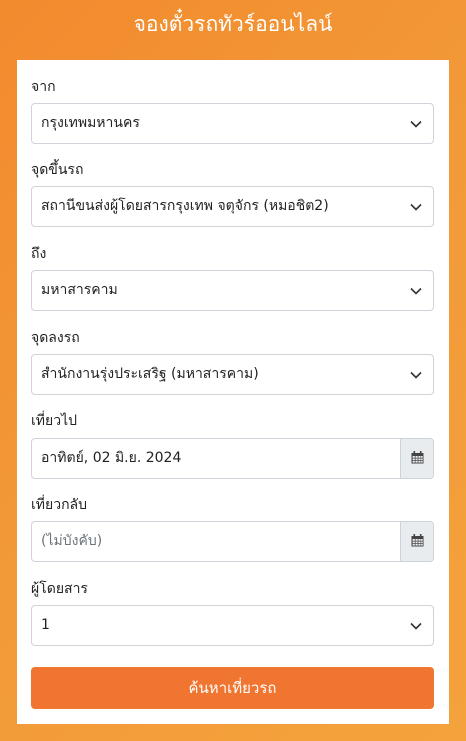  I want to click on depart-calendar-button, so click(416, 458).